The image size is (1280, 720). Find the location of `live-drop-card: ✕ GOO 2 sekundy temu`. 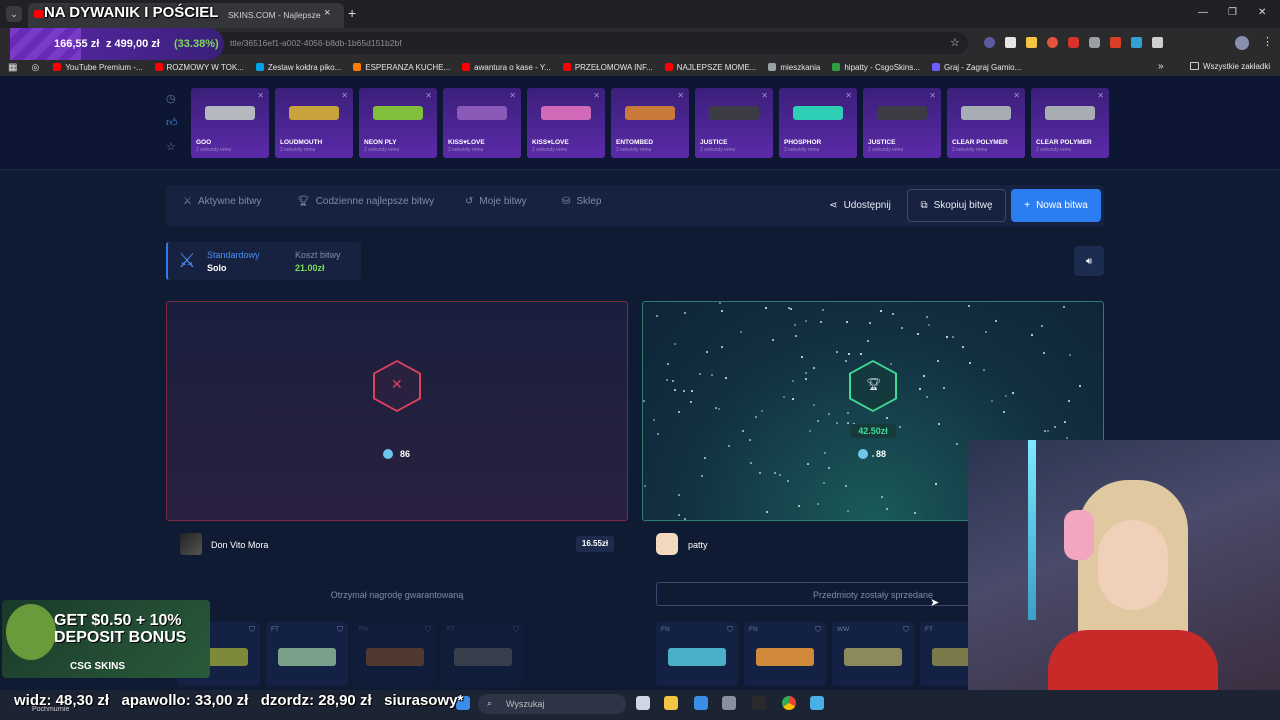

live-drop-card: ✕ GOO 2 sekundy temu is located at coordinates (230, 123).